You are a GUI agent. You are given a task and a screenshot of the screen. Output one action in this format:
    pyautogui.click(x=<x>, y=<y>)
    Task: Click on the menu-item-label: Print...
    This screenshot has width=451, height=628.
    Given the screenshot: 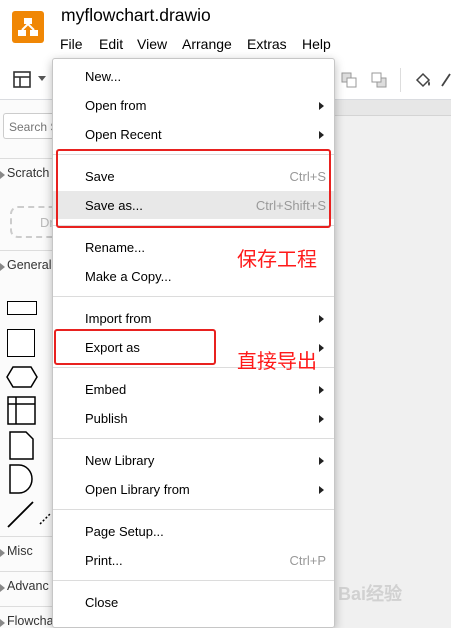 What is the action you would take?
    pyautogui.click(x=104, y=560)
    